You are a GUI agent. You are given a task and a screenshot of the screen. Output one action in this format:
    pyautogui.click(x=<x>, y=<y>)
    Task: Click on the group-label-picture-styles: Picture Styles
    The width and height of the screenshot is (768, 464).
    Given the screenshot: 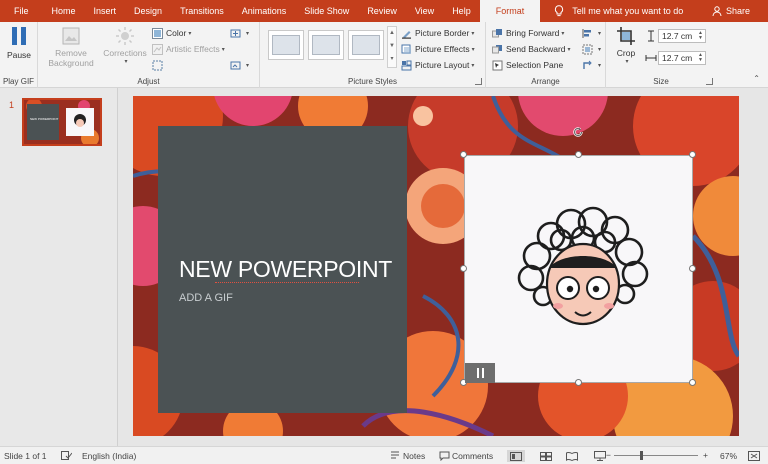 What is the action you would take?
    pyautogui.click(x=372, y=81)
    